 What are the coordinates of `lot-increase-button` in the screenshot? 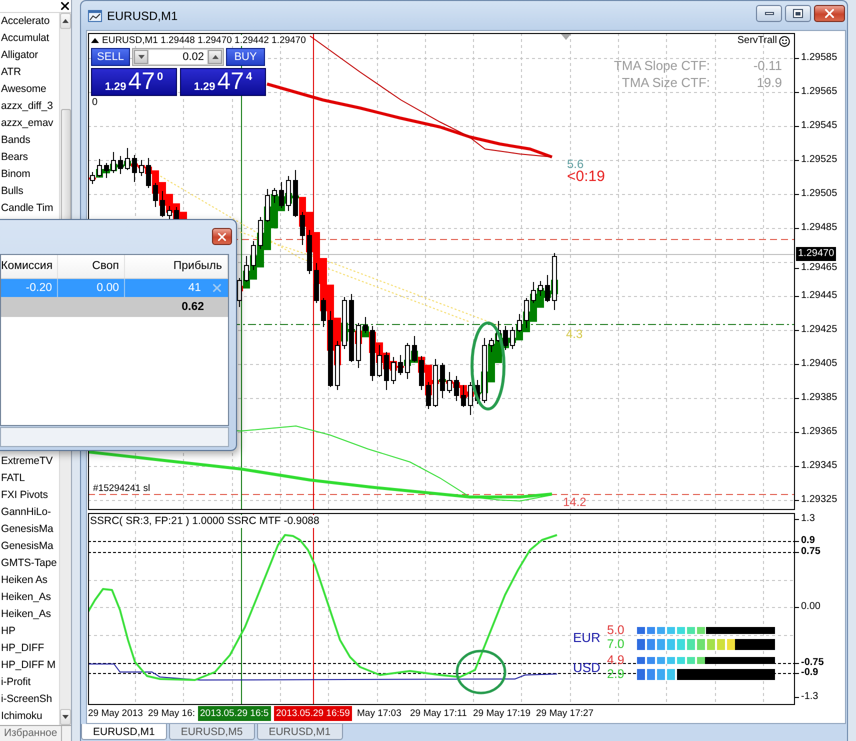 It's located at (215, 57).